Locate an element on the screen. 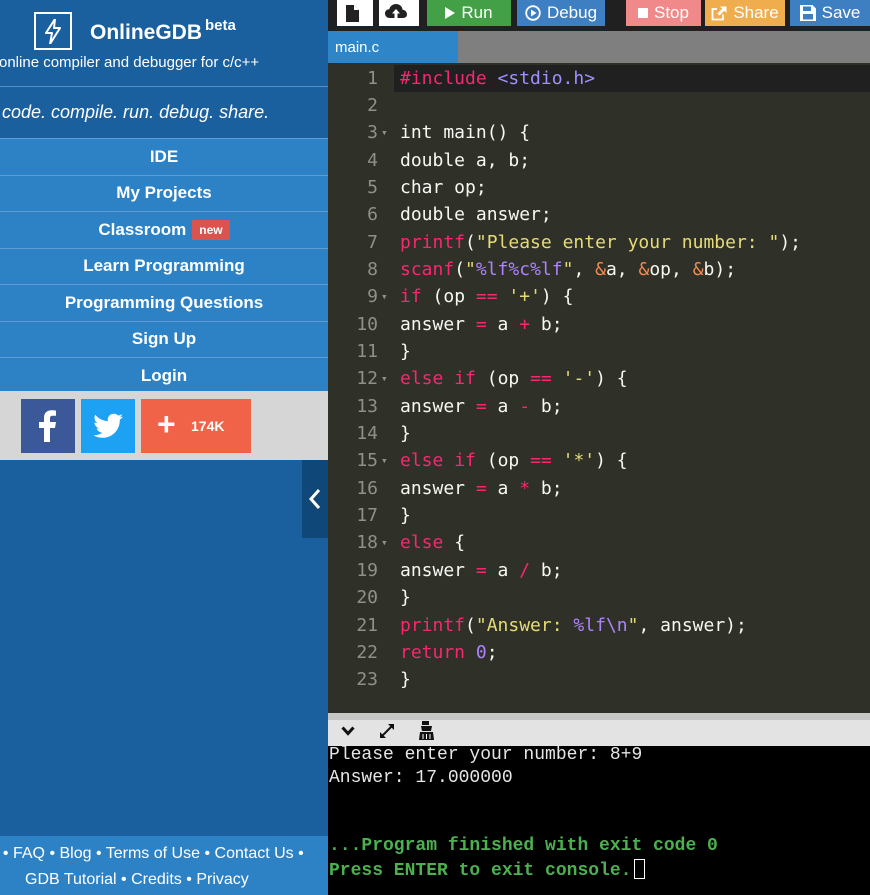 This screenshot has width=870, height=895. facebook-icon is located at coordinates (47, 426).